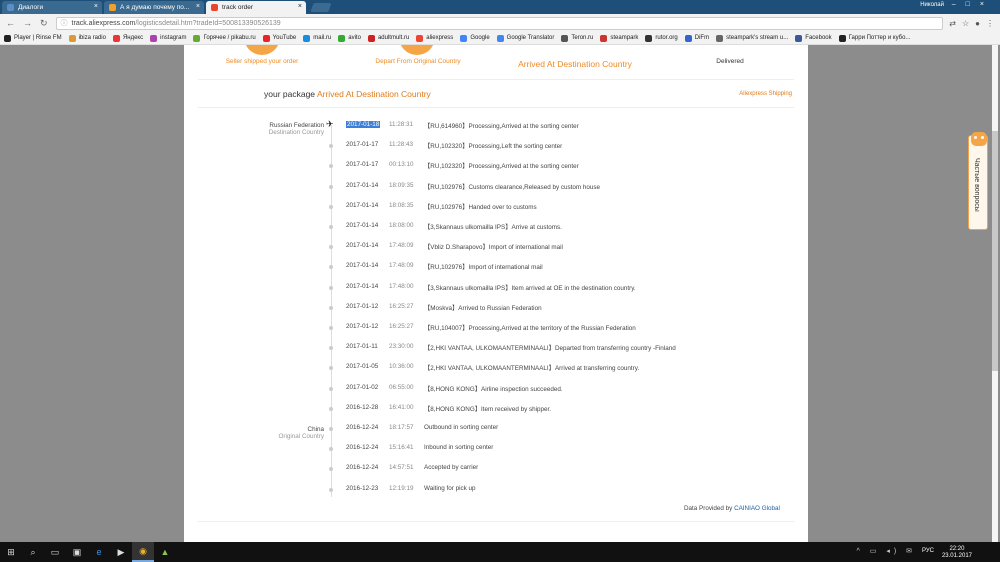 The image size is (1000, 562). Describe the element at coordinates (87, 38) in the screenshot. I see `bookmark-item: ibiza radio` at that location.